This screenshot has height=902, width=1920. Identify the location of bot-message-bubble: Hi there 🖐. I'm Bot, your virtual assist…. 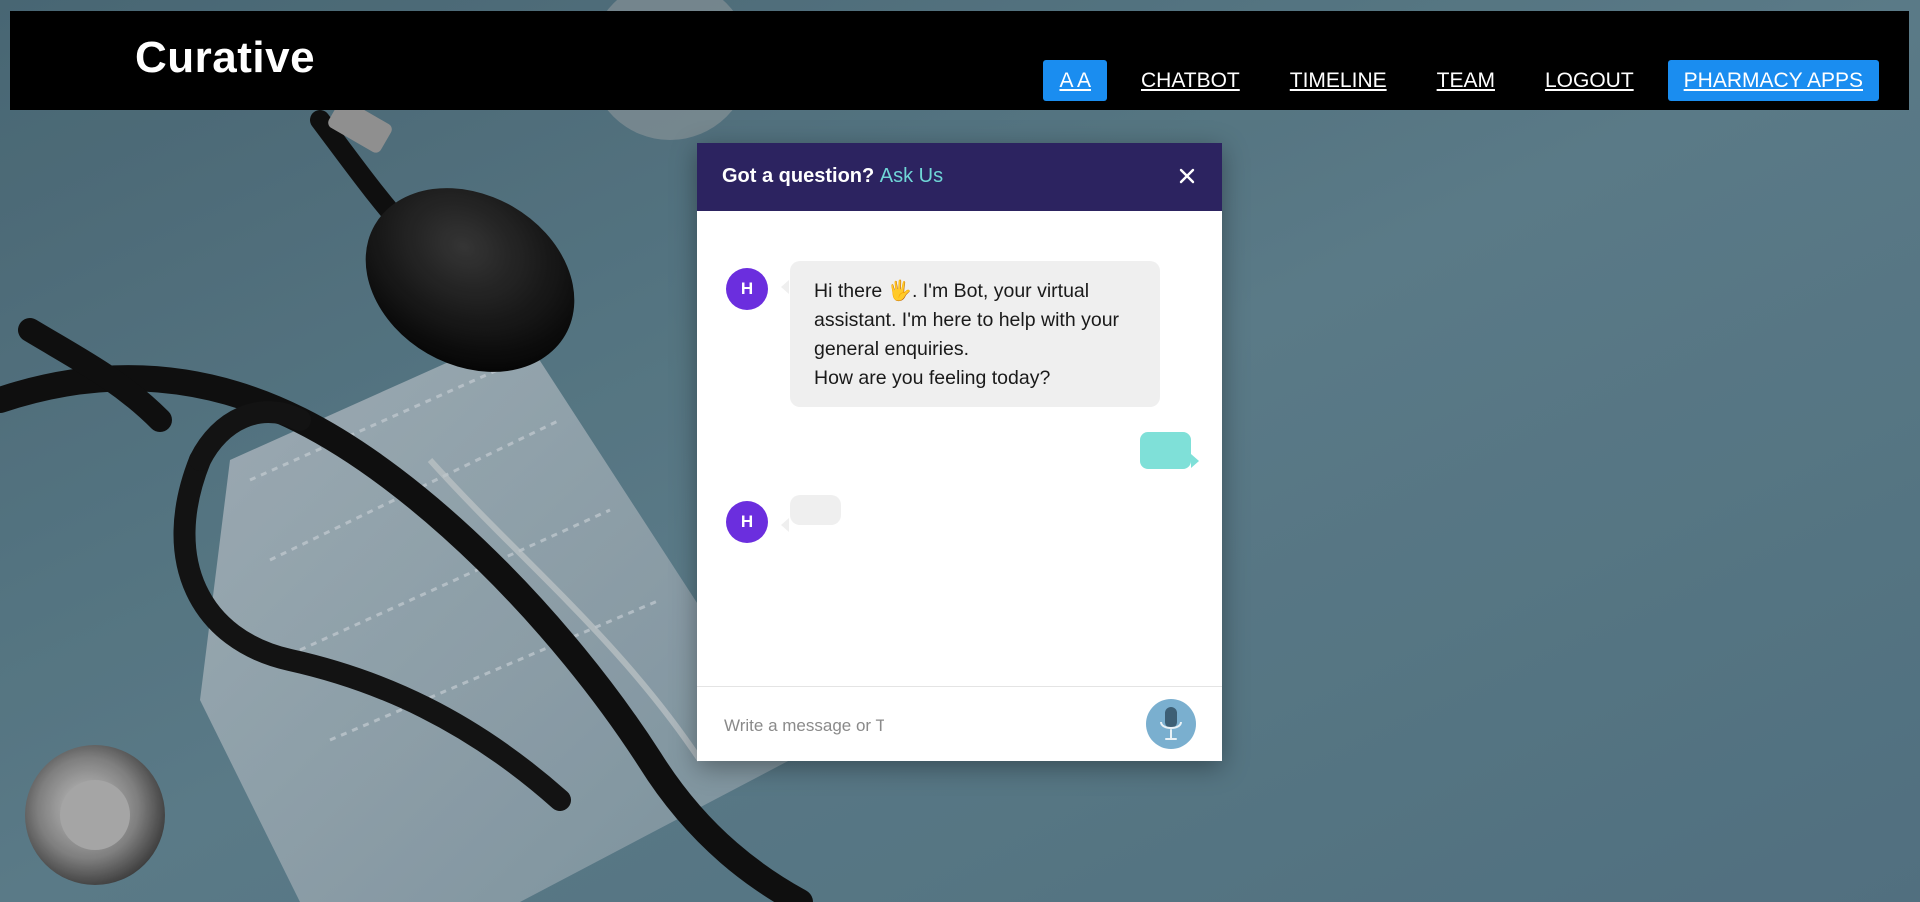
(975, 334).